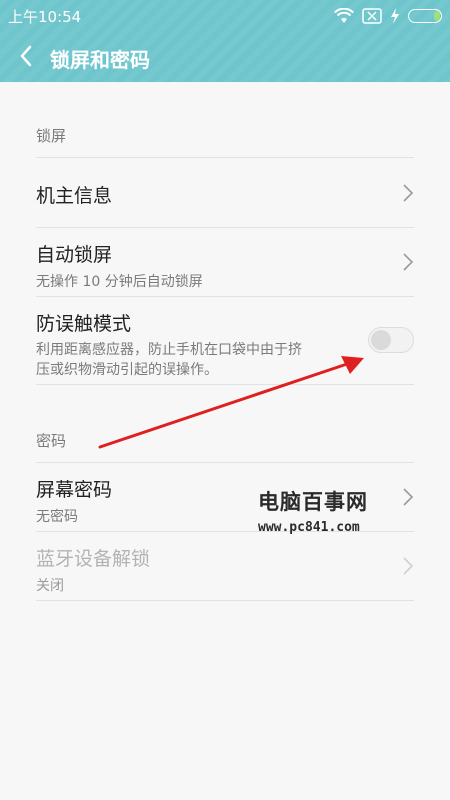 The width and height of the screenshot is (450, 800). I want to click on bluetooth-unlock-item: 蓝牙设备解锁 关闭, so click(225, 566).